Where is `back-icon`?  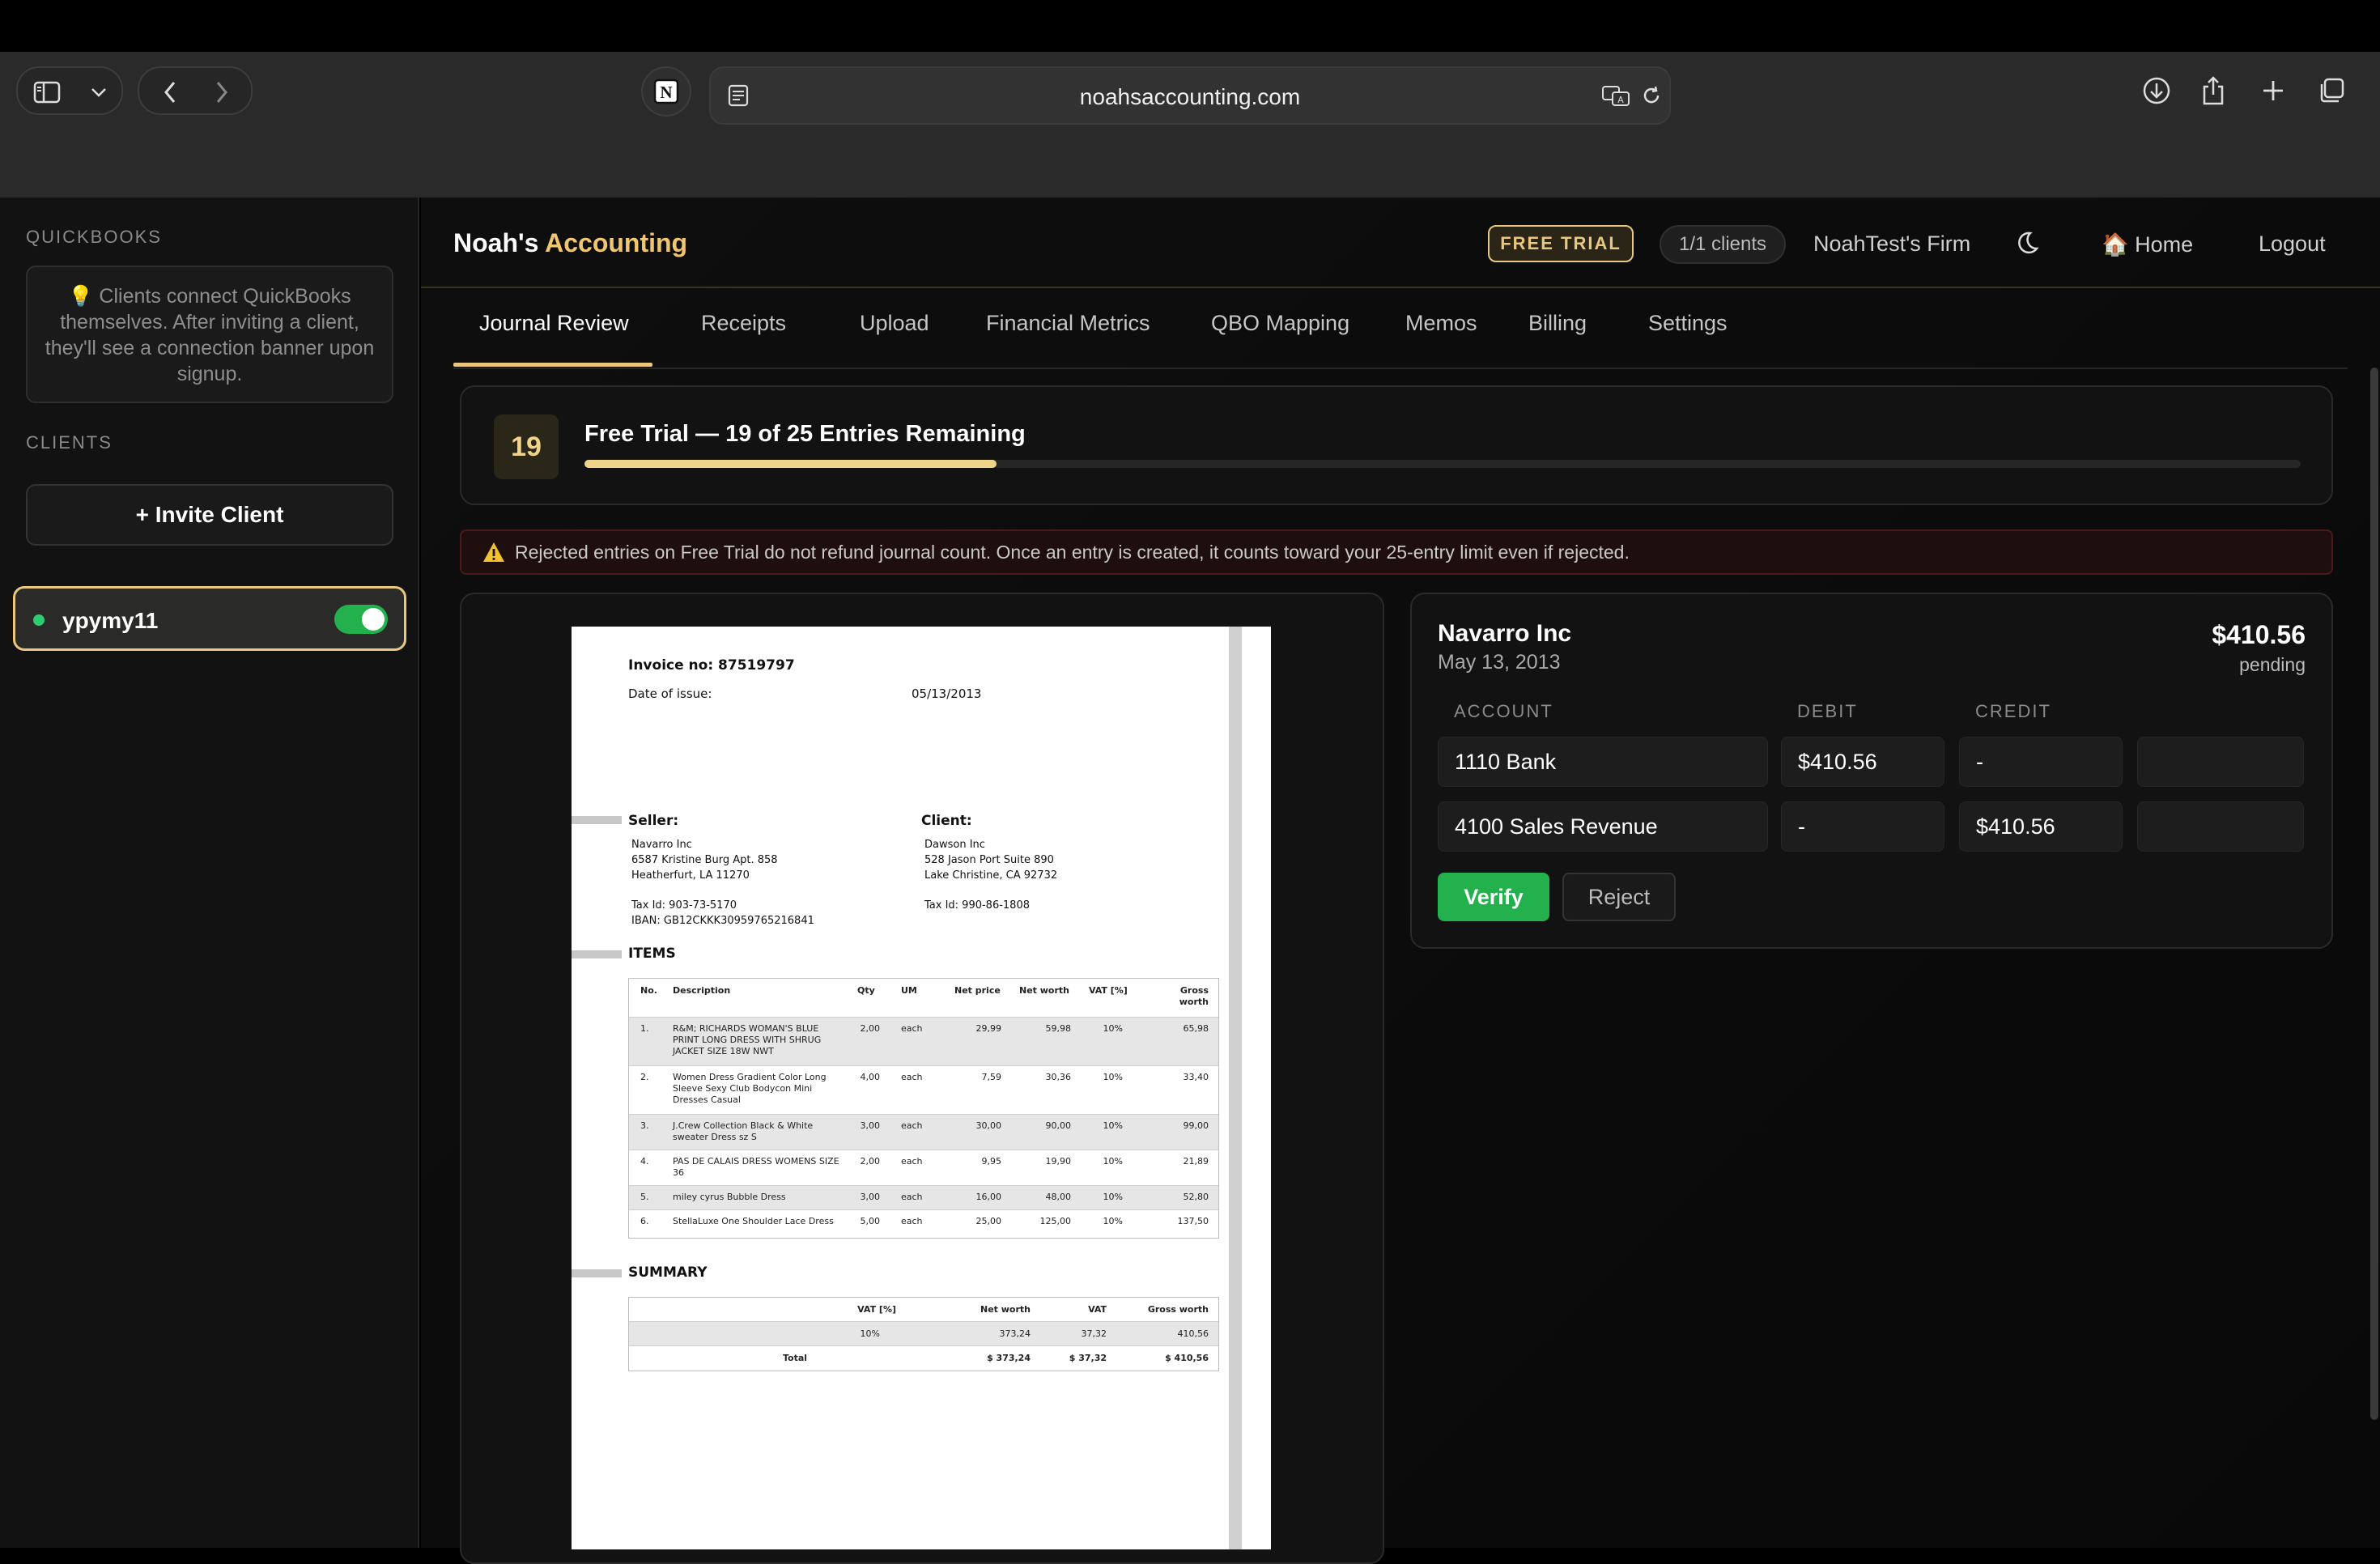
back-icon is located at coordinates (170, 92).